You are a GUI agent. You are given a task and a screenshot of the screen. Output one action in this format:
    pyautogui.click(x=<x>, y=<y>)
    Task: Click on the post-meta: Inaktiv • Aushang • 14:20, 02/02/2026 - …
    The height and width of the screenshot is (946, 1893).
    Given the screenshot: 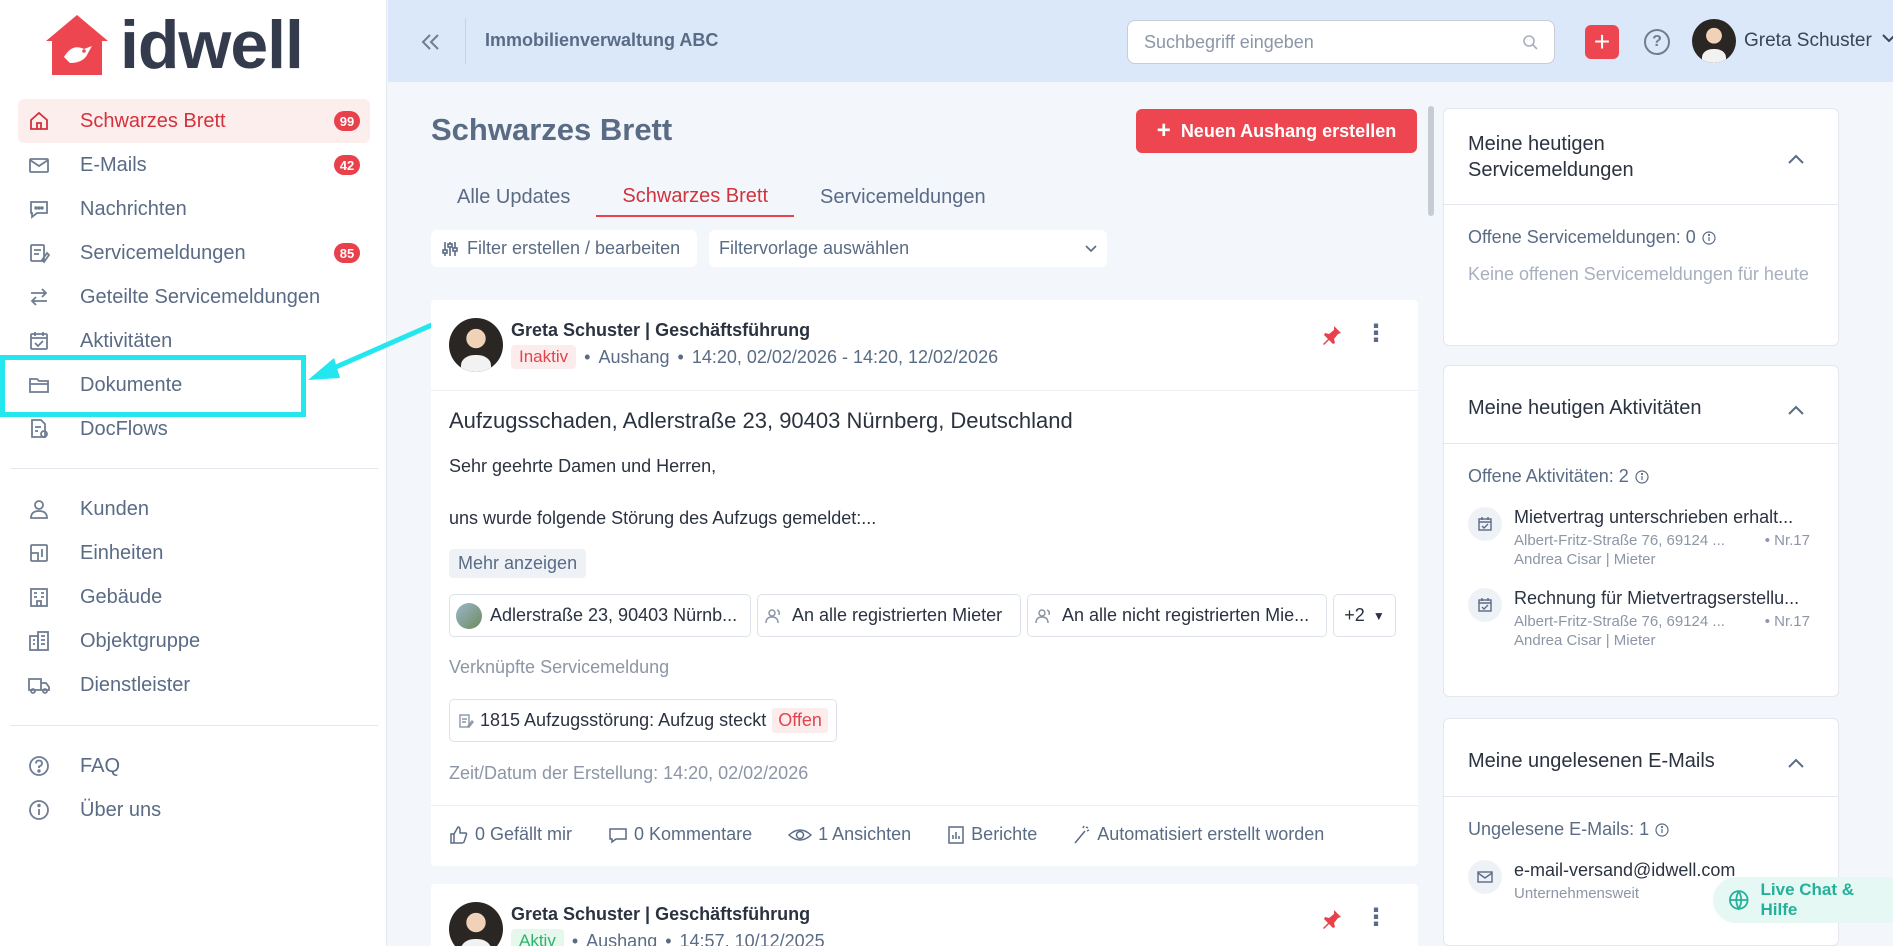 What is the action you would take?
    pyautogui.click(x=754, y=357)
    